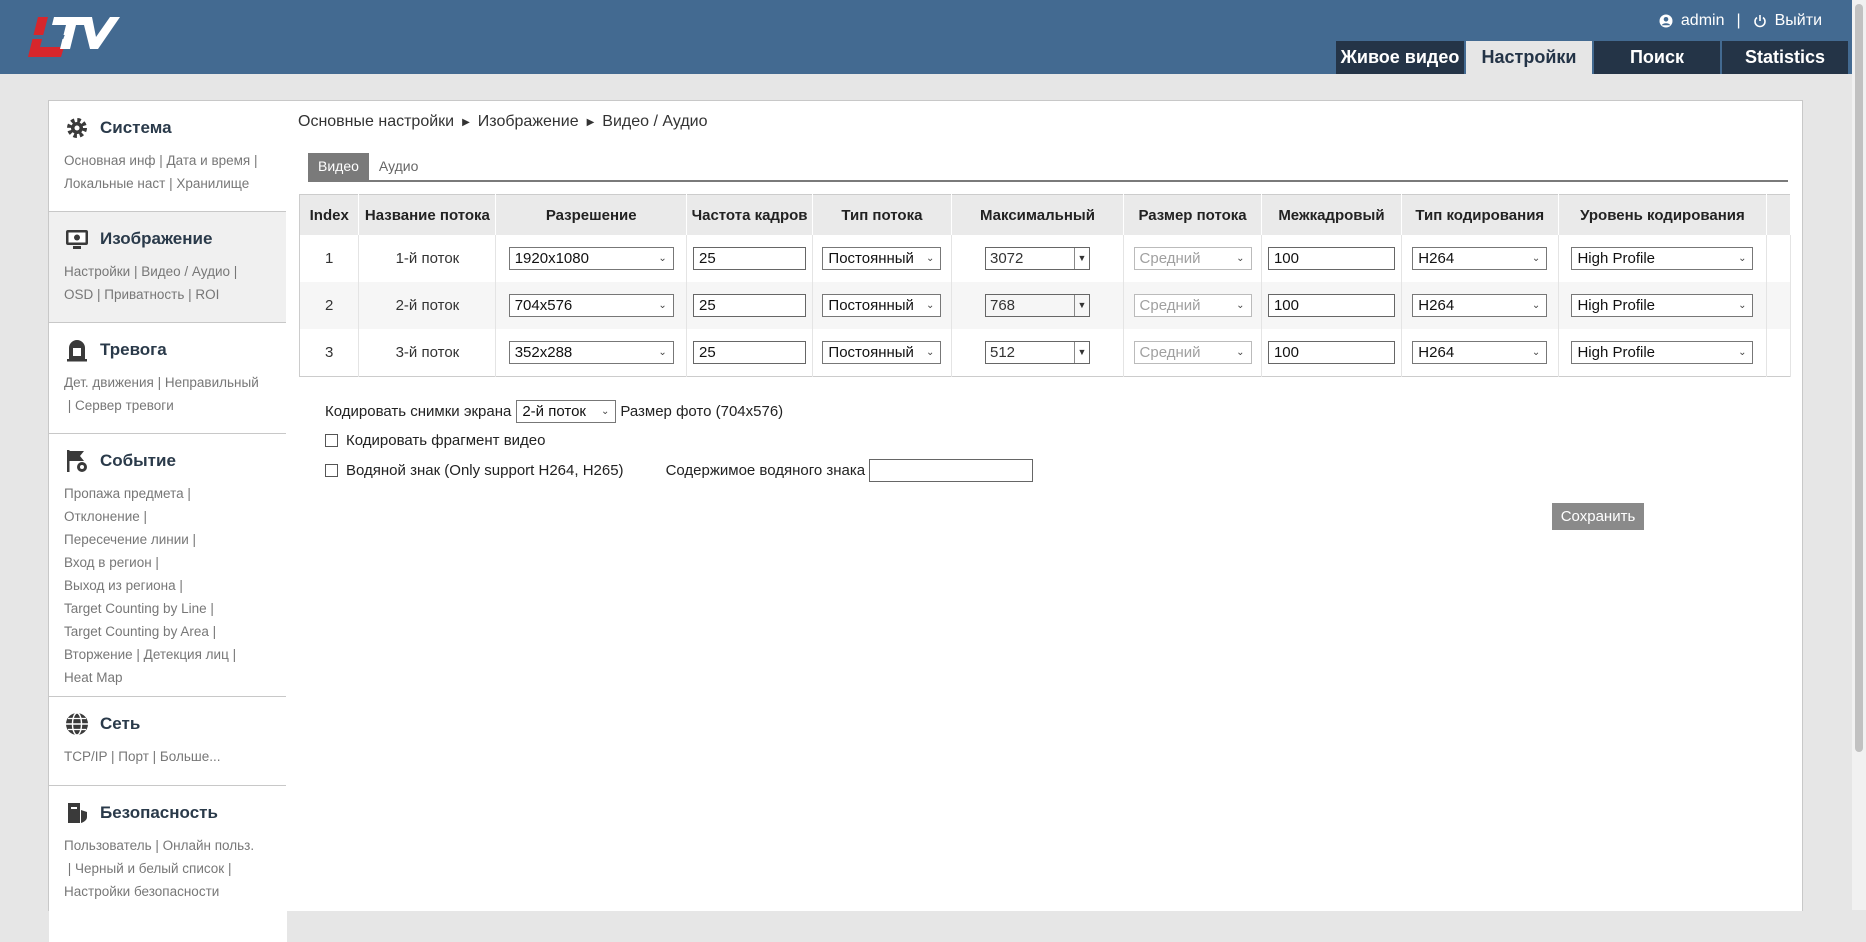 The width and height of the screenshot is (1866, 942). I want to click on sidebar-link-intrusion: Вторжение, so click(98, 654).